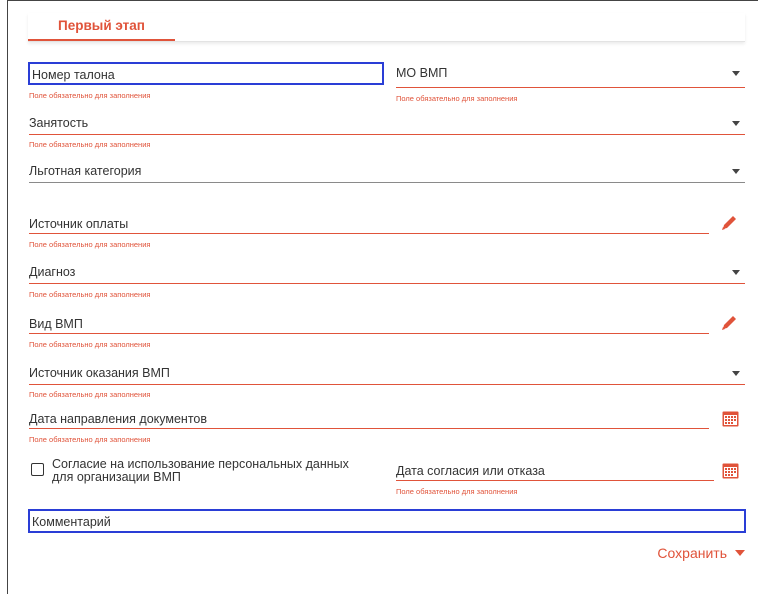 This screenshot has width=758, height=594. What do you see at coordinates (387, 521) in the screenshot?
I see `comment-input: Комментарий` at bounding box center [387, 521].